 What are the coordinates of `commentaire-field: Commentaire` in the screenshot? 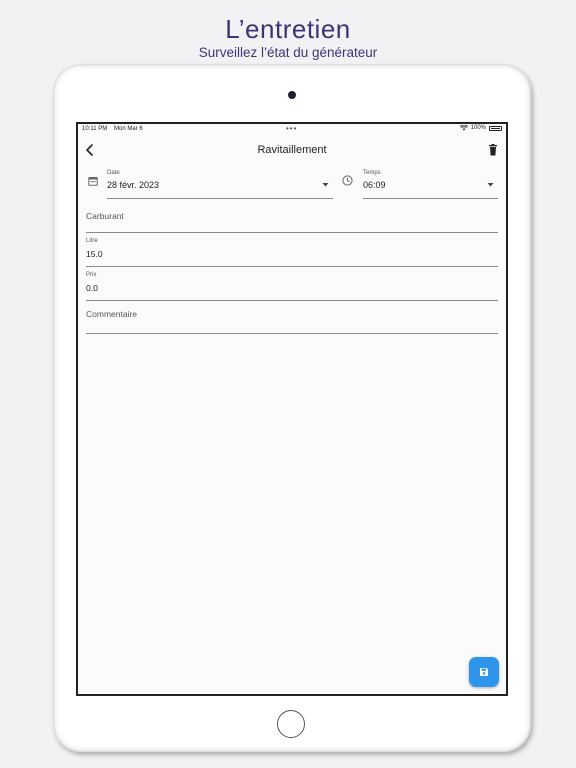 It's located at (292, 319).